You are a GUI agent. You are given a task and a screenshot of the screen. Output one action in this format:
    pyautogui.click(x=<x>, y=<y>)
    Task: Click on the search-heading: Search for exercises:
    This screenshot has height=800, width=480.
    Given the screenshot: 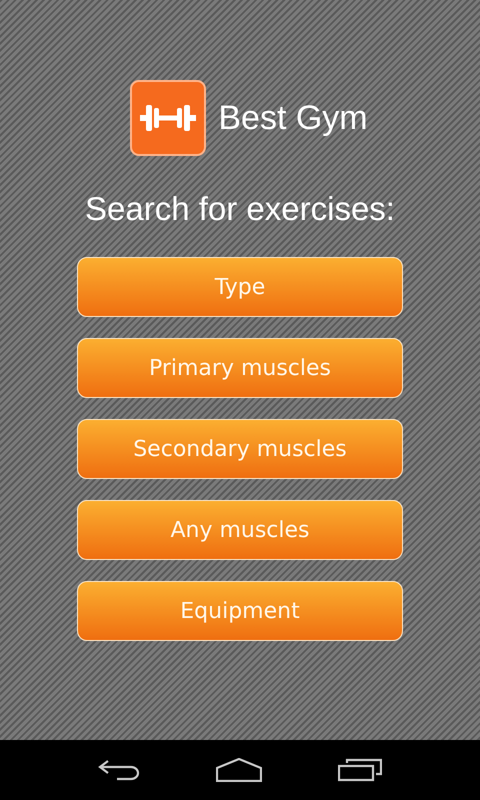 What is the action you would take?
    pyautogui.click(x=240, y=209)
    